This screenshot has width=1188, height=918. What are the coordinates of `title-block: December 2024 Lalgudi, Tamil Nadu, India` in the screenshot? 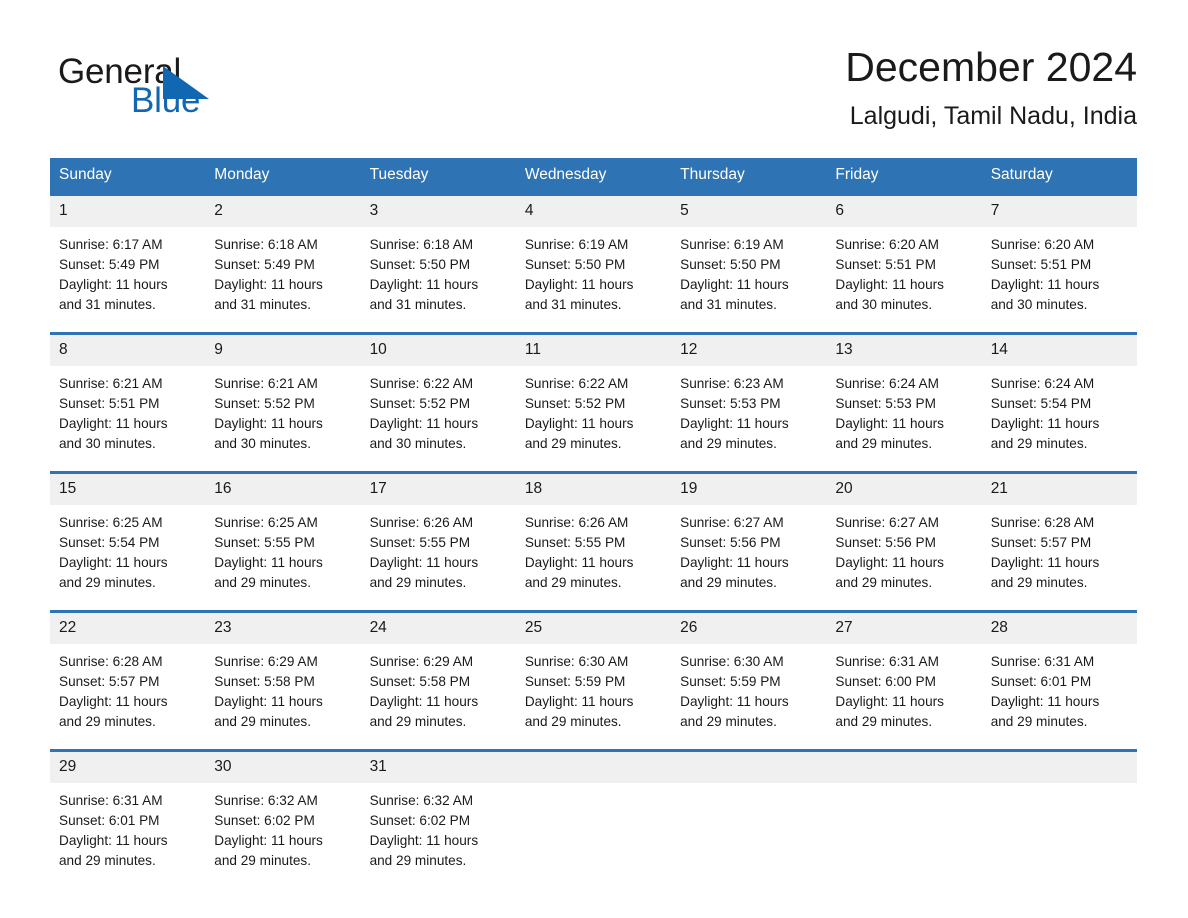 It's located at (991, 86).